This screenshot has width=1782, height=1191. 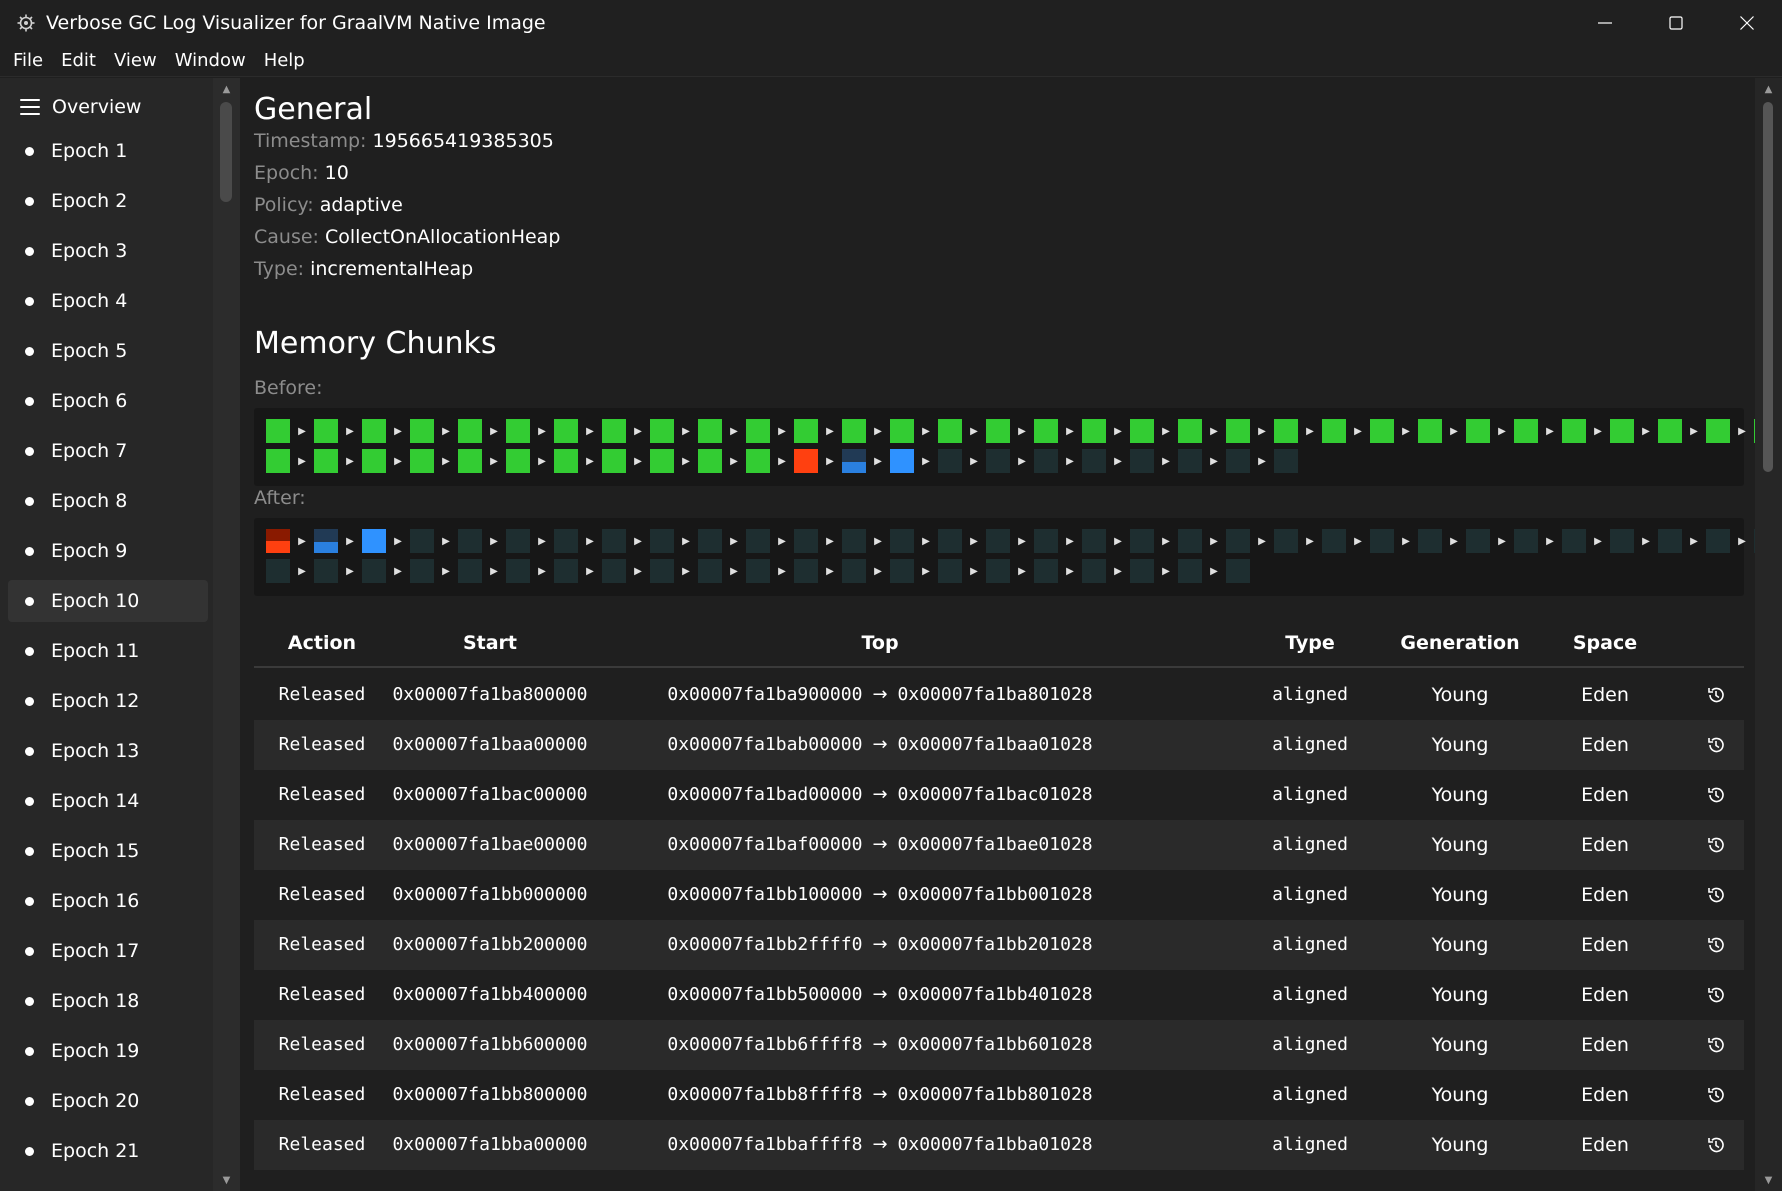 I want to click on sidebar-item-epoch-13: Epoch 13, so click(x=108, y=751).